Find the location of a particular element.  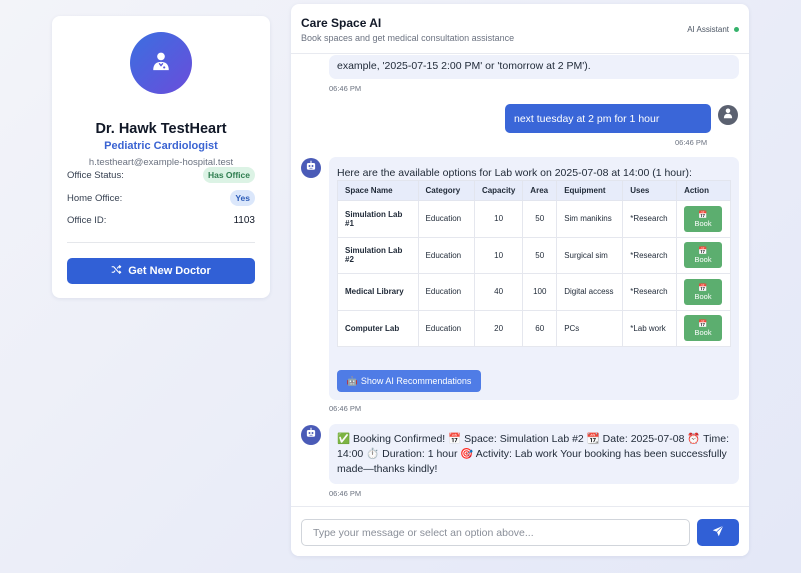

space-name: Computer Lab is located at coordinates (378, 328).